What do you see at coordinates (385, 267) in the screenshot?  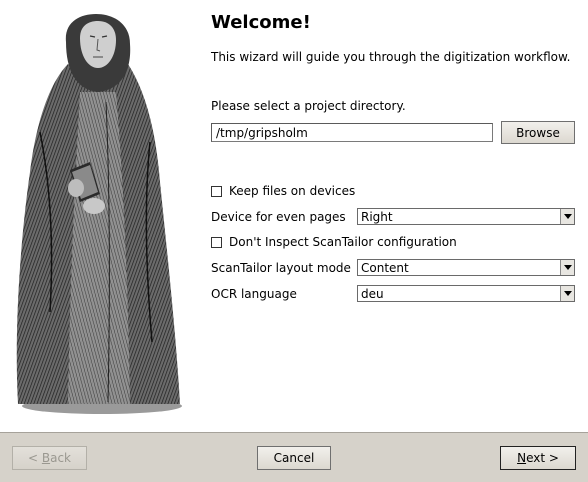 I see `layout-mode-value: Content` at bounding box center [385, 267].